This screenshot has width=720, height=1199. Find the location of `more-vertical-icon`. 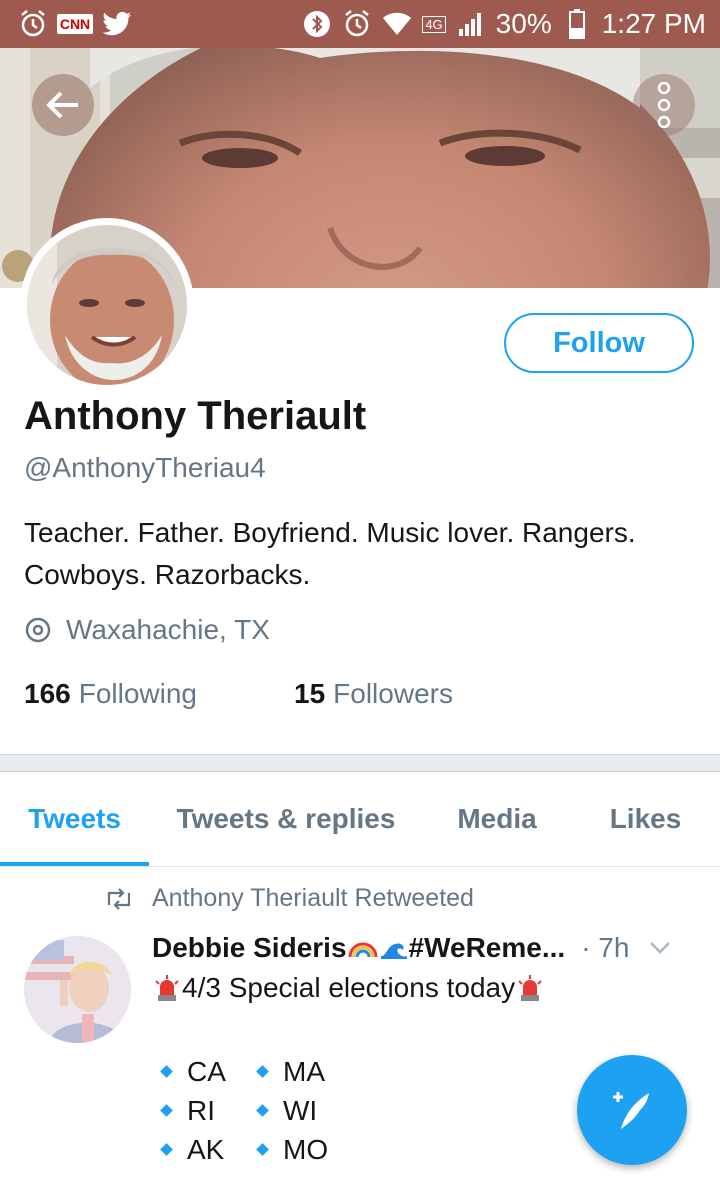

more-vertical-icon is located at coordinates (664, 105).